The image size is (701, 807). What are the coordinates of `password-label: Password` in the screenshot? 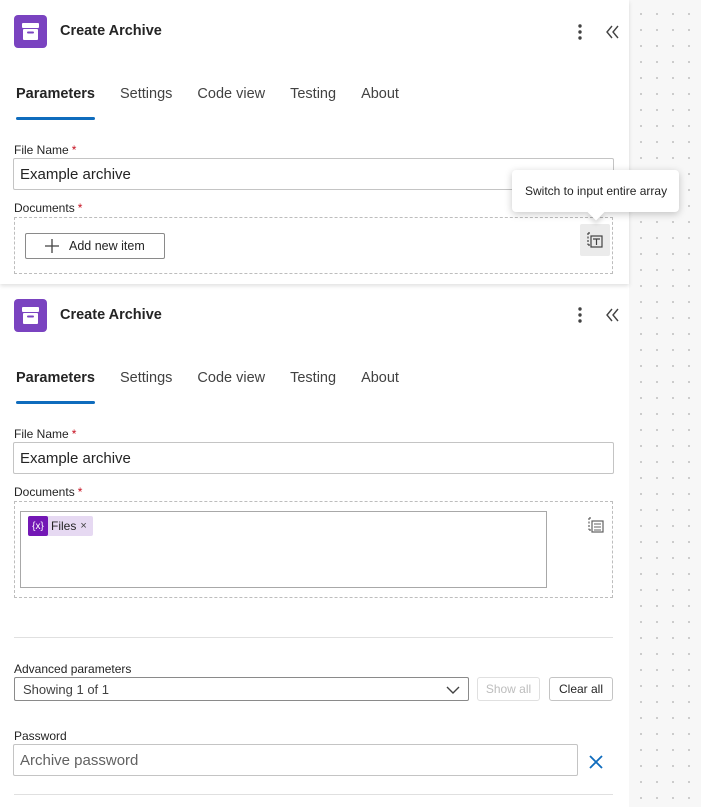 It's located at (40, 736).